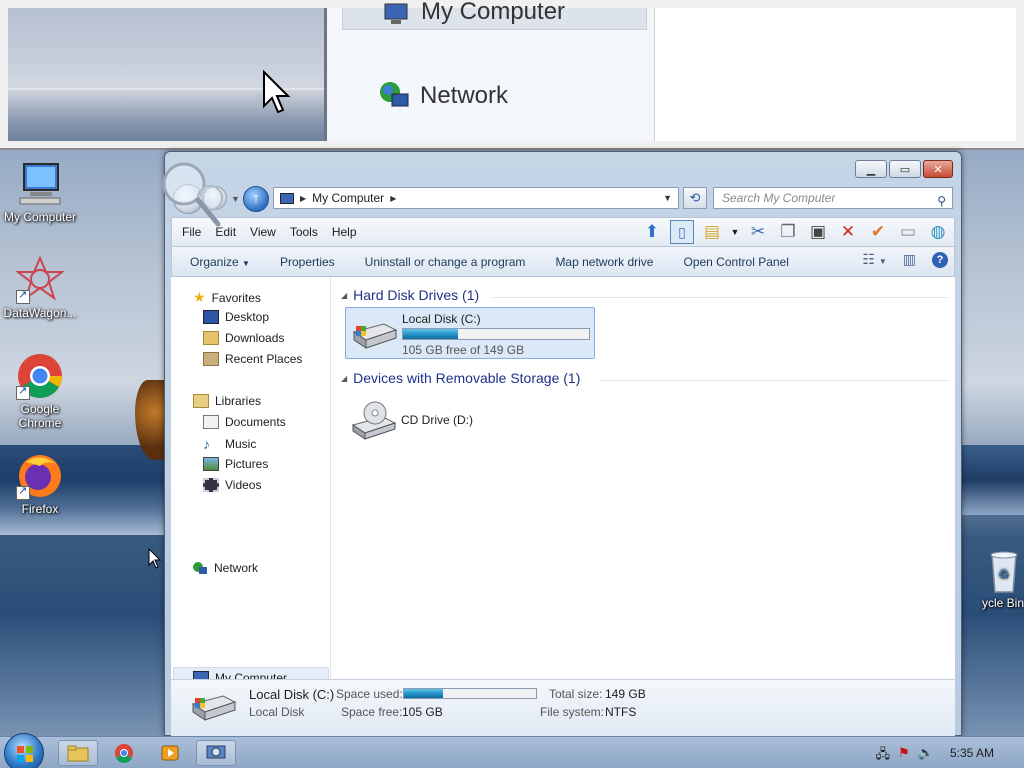  I want to click on desktop-icon-label: Firefox, so click(40, 509).